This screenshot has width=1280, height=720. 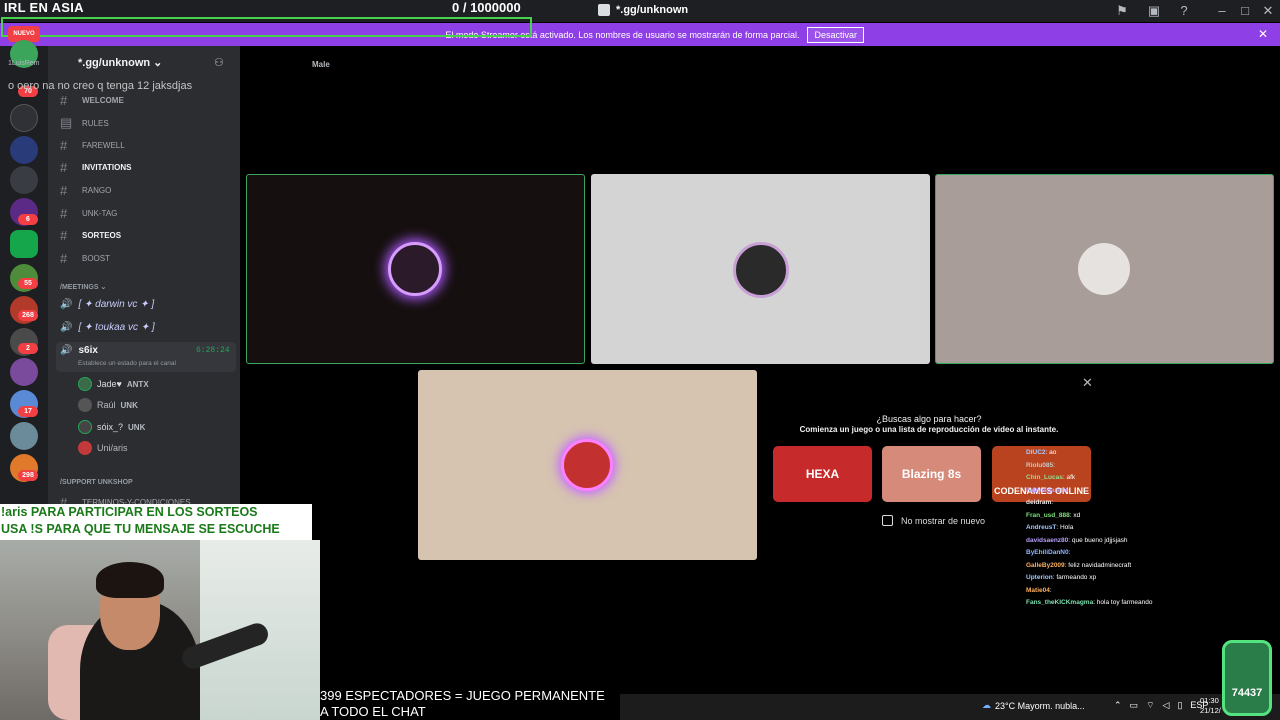 I want to click on chat-message: Fran_usd_888: xd, so click(x=1053, y=515).